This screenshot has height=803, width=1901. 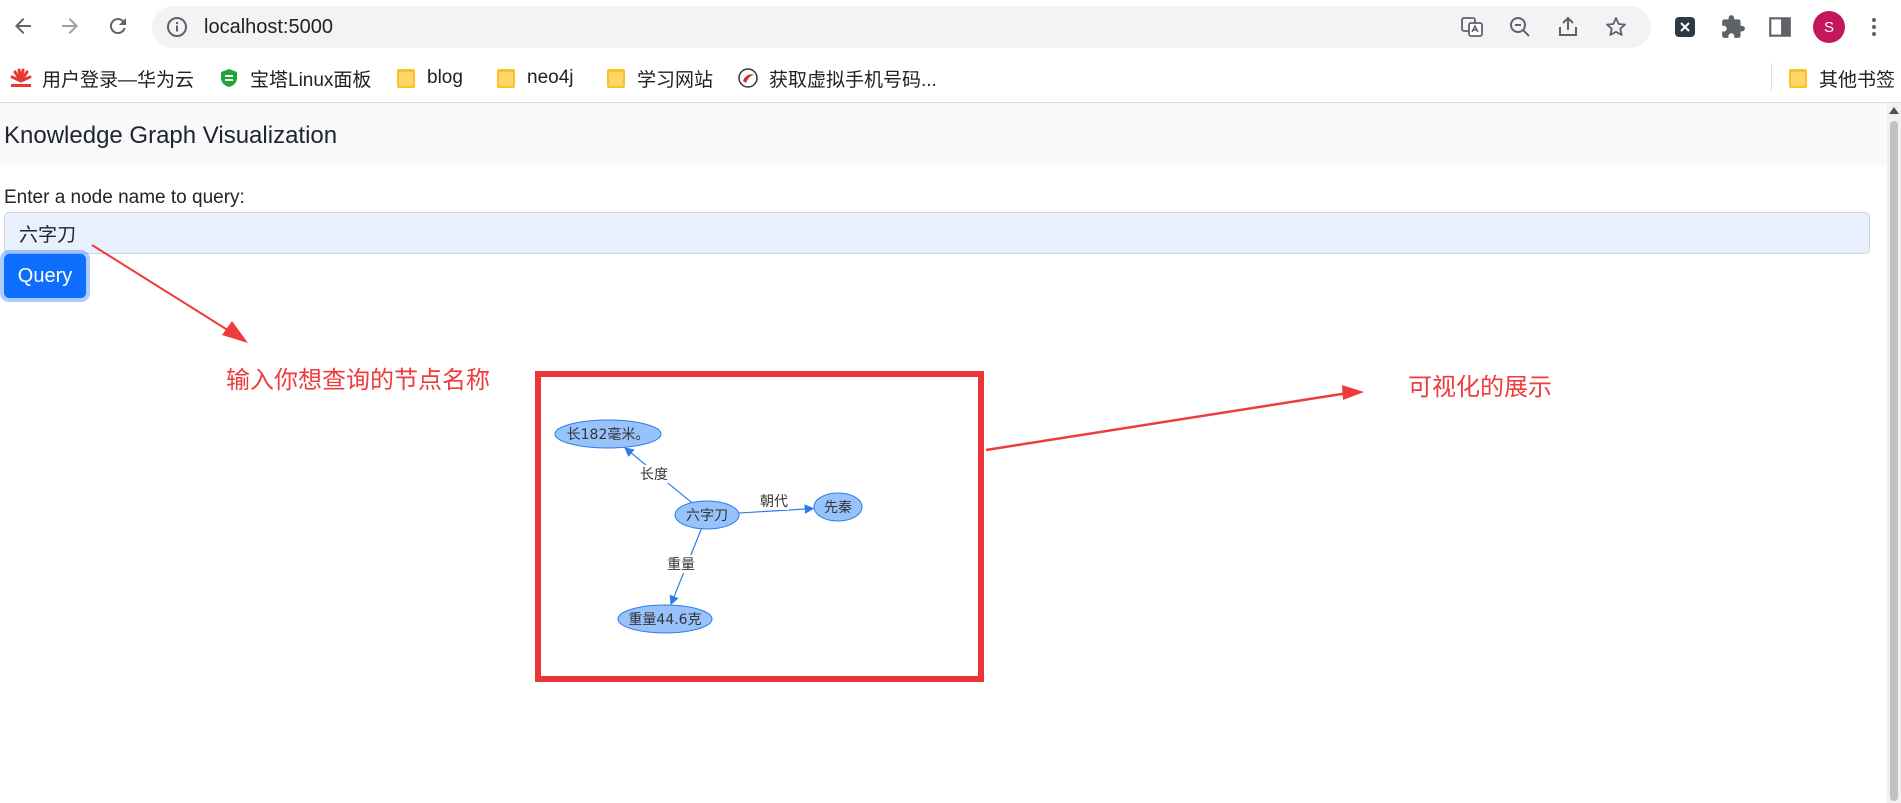 I want to click on arrow-to-visual-label, so click(x=1174, y=418).